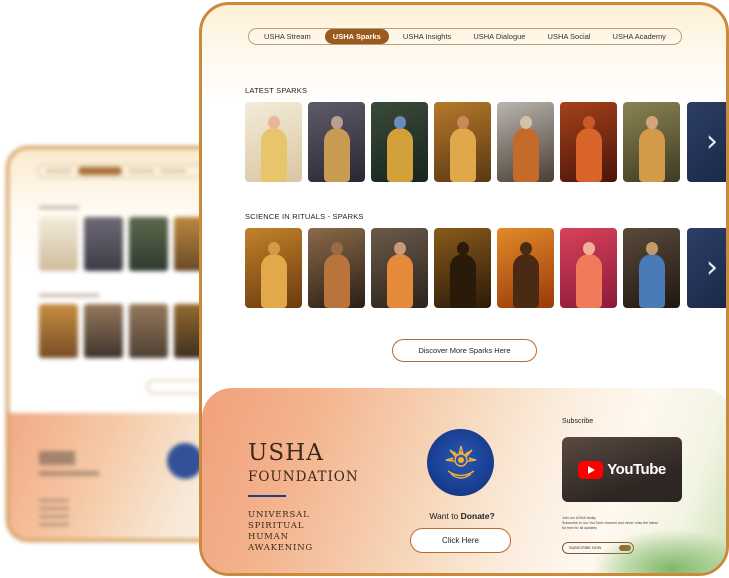  I want to click on science-rituals-carousel: ›, so click(485, 268).